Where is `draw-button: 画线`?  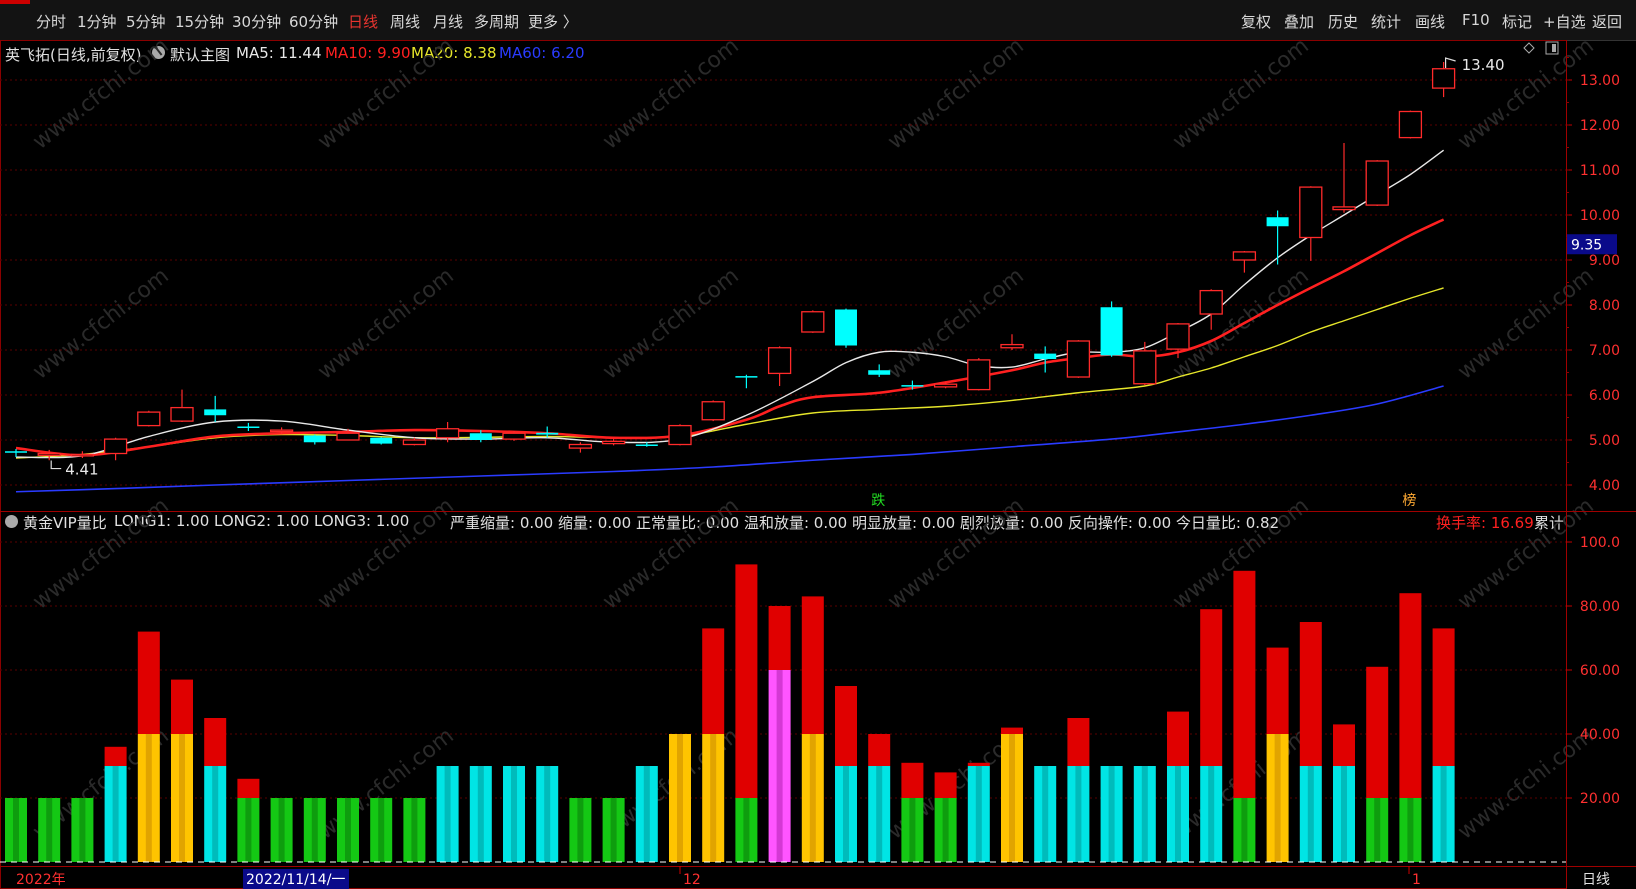
draw-button: 画线 is located at coordinates (1430, 21).